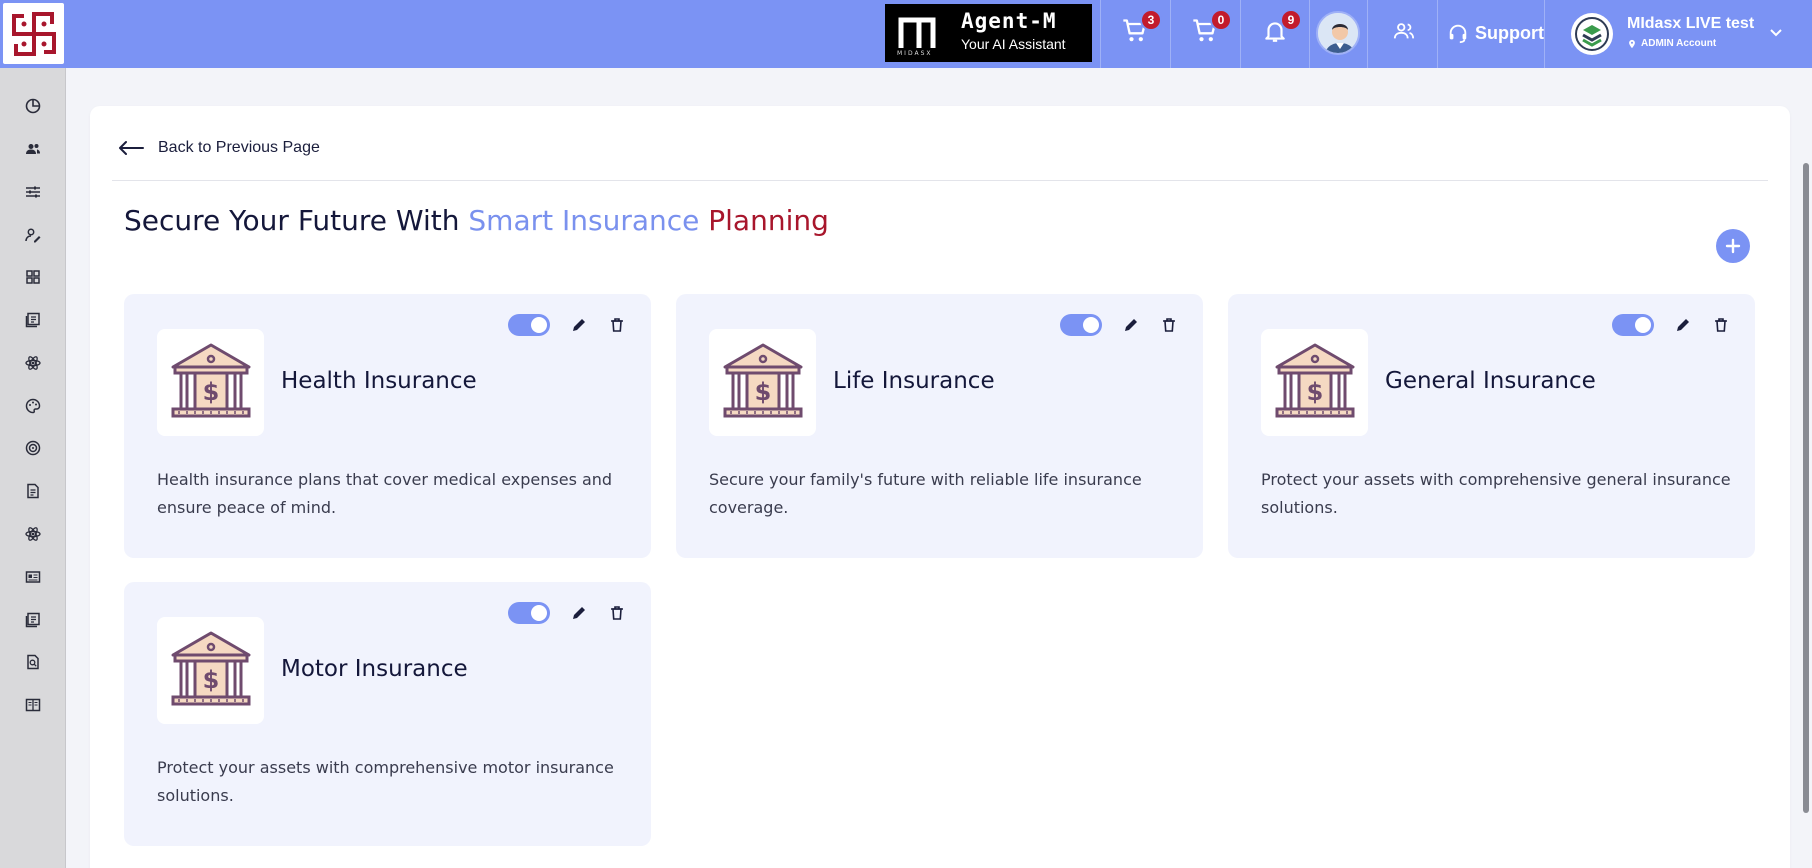  I want to click on users-icon, so click(33, 149).